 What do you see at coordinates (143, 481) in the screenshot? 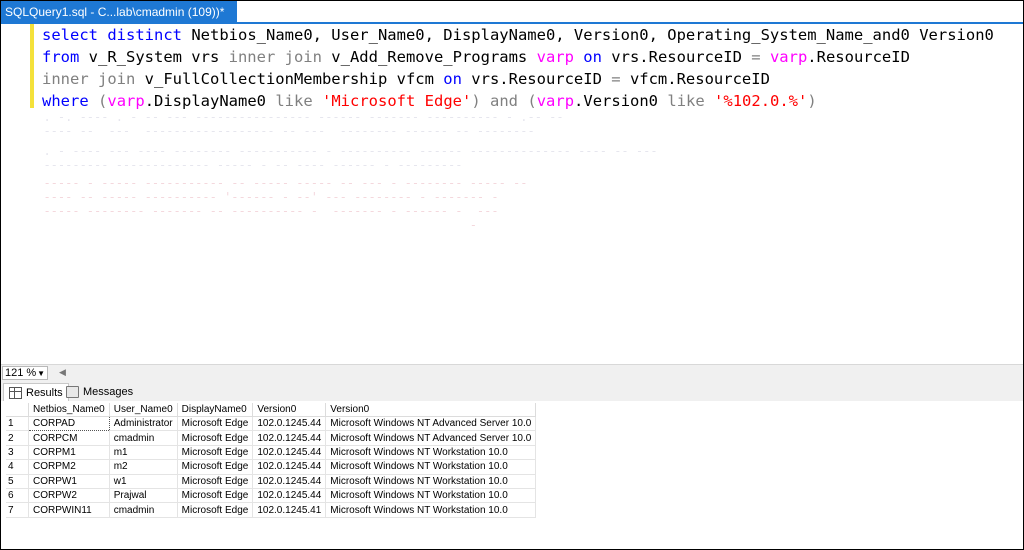
I see `table-cell: w1` at bounding box center [143, 481].